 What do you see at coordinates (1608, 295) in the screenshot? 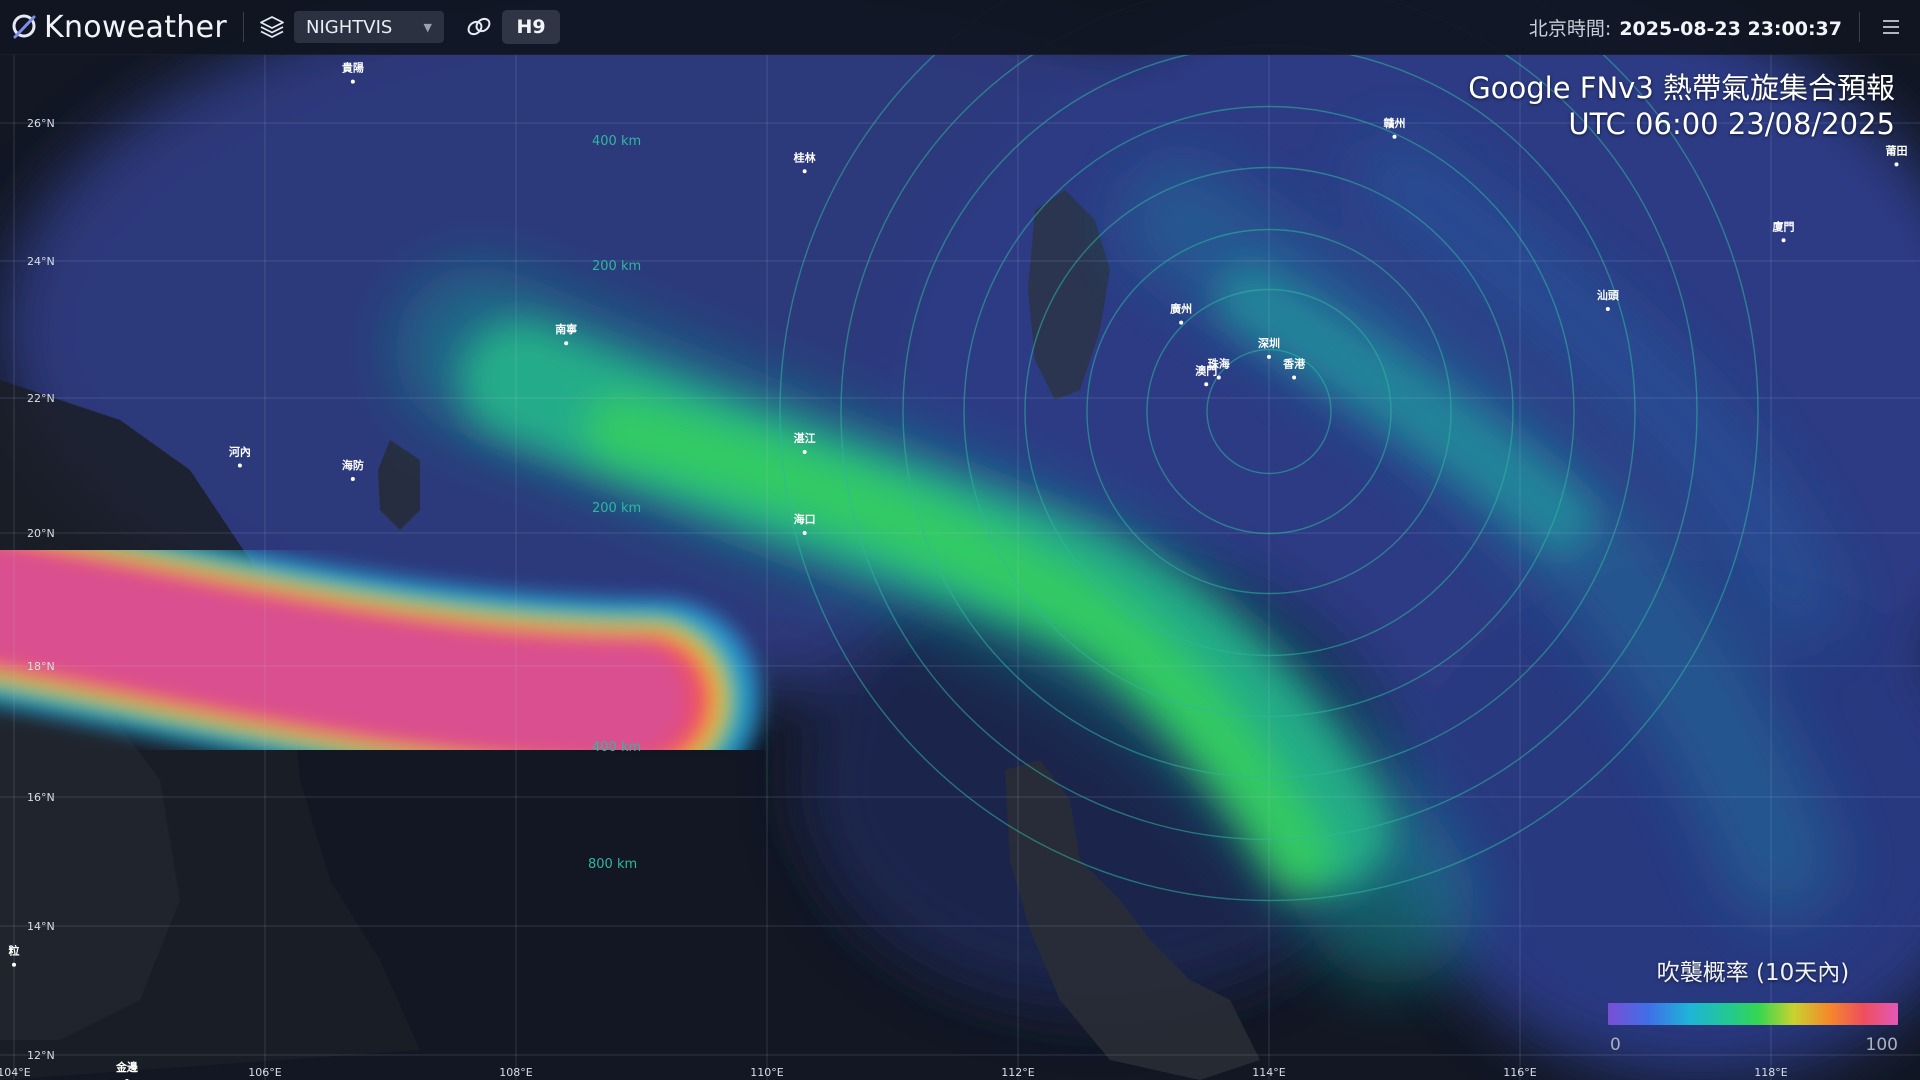
I see `city-label: 汕頭` at bounding box center [1608, 295].